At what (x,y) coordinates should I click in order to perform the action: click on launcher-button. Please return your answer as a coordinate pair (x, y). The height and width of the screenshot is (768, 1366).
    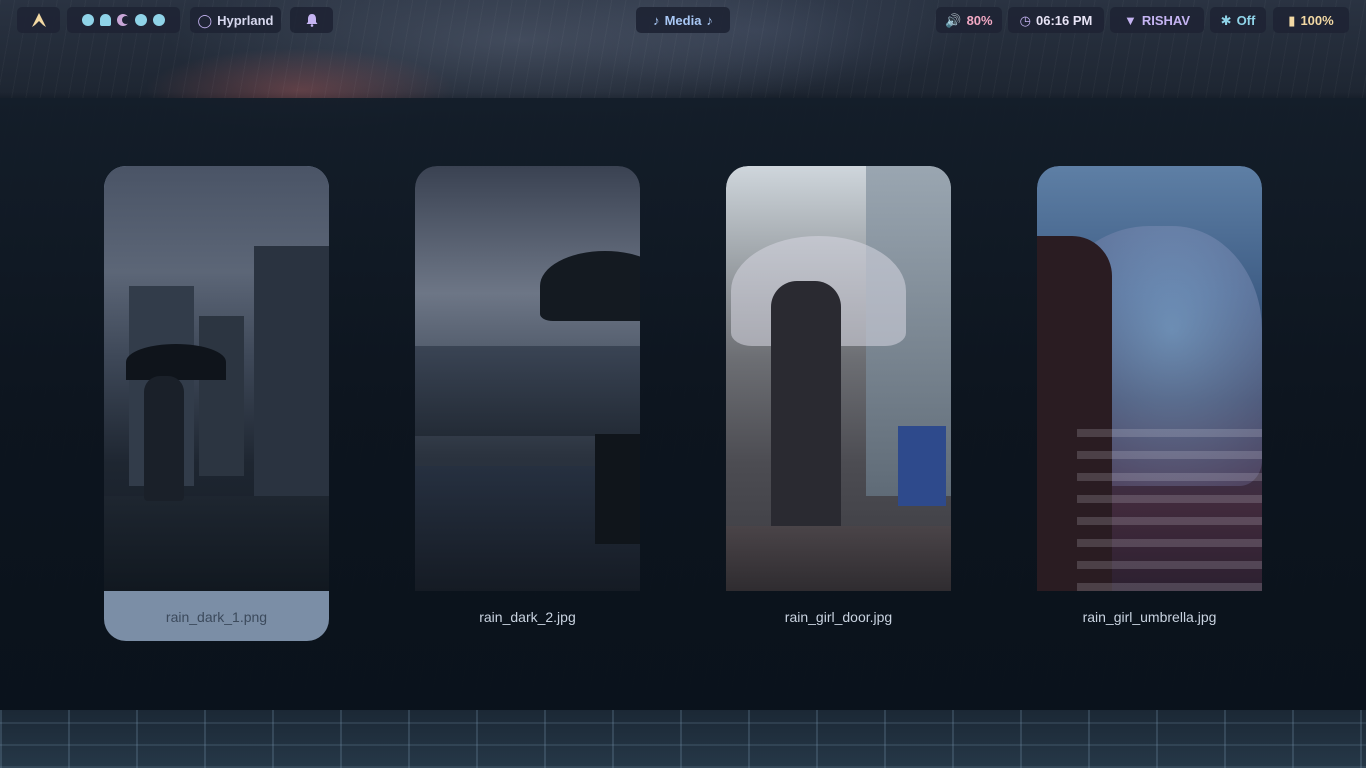
    Looking at the image, I should click on (38, 20).